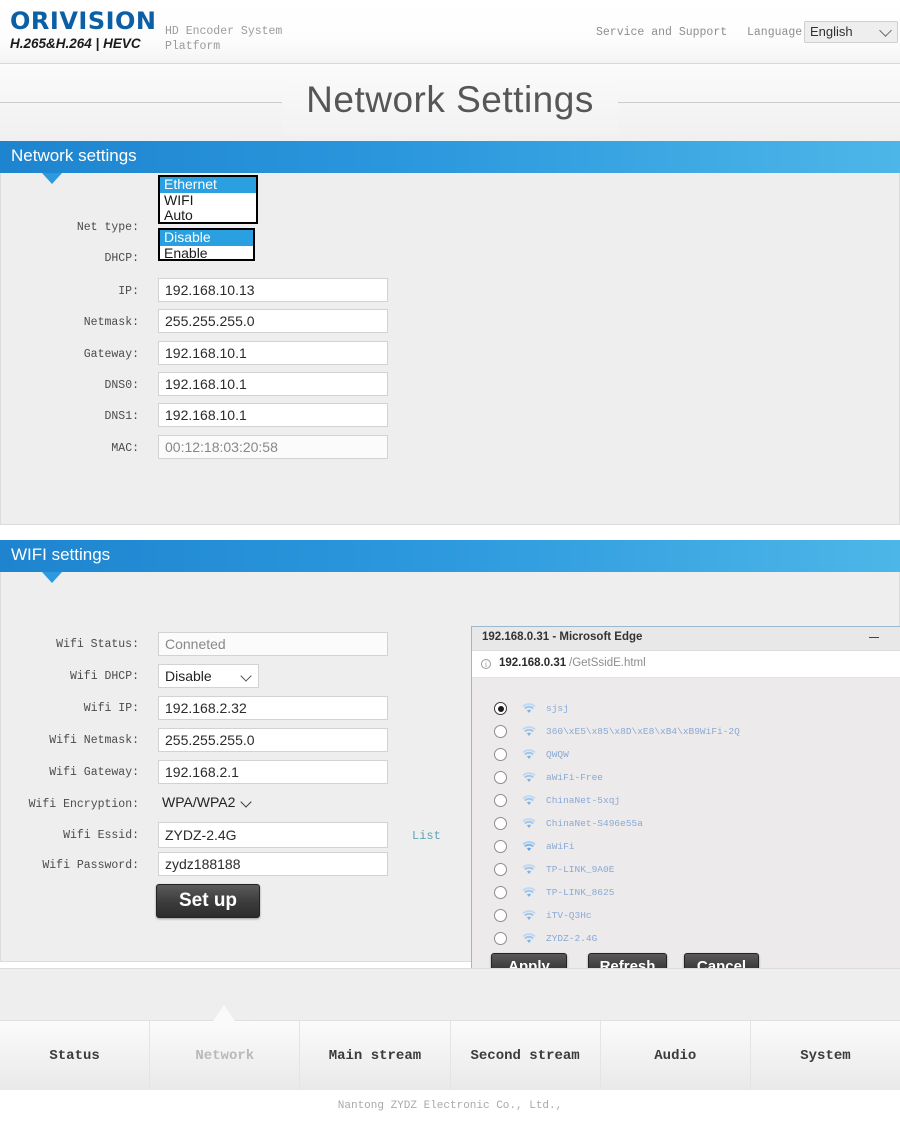  What do you see at coordinates (273, 353) in the screenshot?
I see `gateway-input: 192.168.10.1` at bounding box center [273, 353].